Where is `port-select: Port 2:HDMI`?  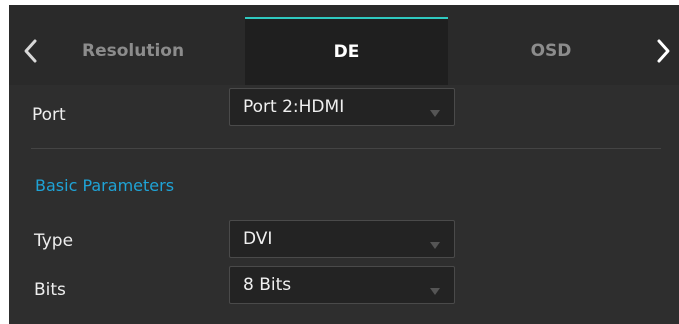 port-select: Port 2:HDMI is located at coordinates (342, 107).